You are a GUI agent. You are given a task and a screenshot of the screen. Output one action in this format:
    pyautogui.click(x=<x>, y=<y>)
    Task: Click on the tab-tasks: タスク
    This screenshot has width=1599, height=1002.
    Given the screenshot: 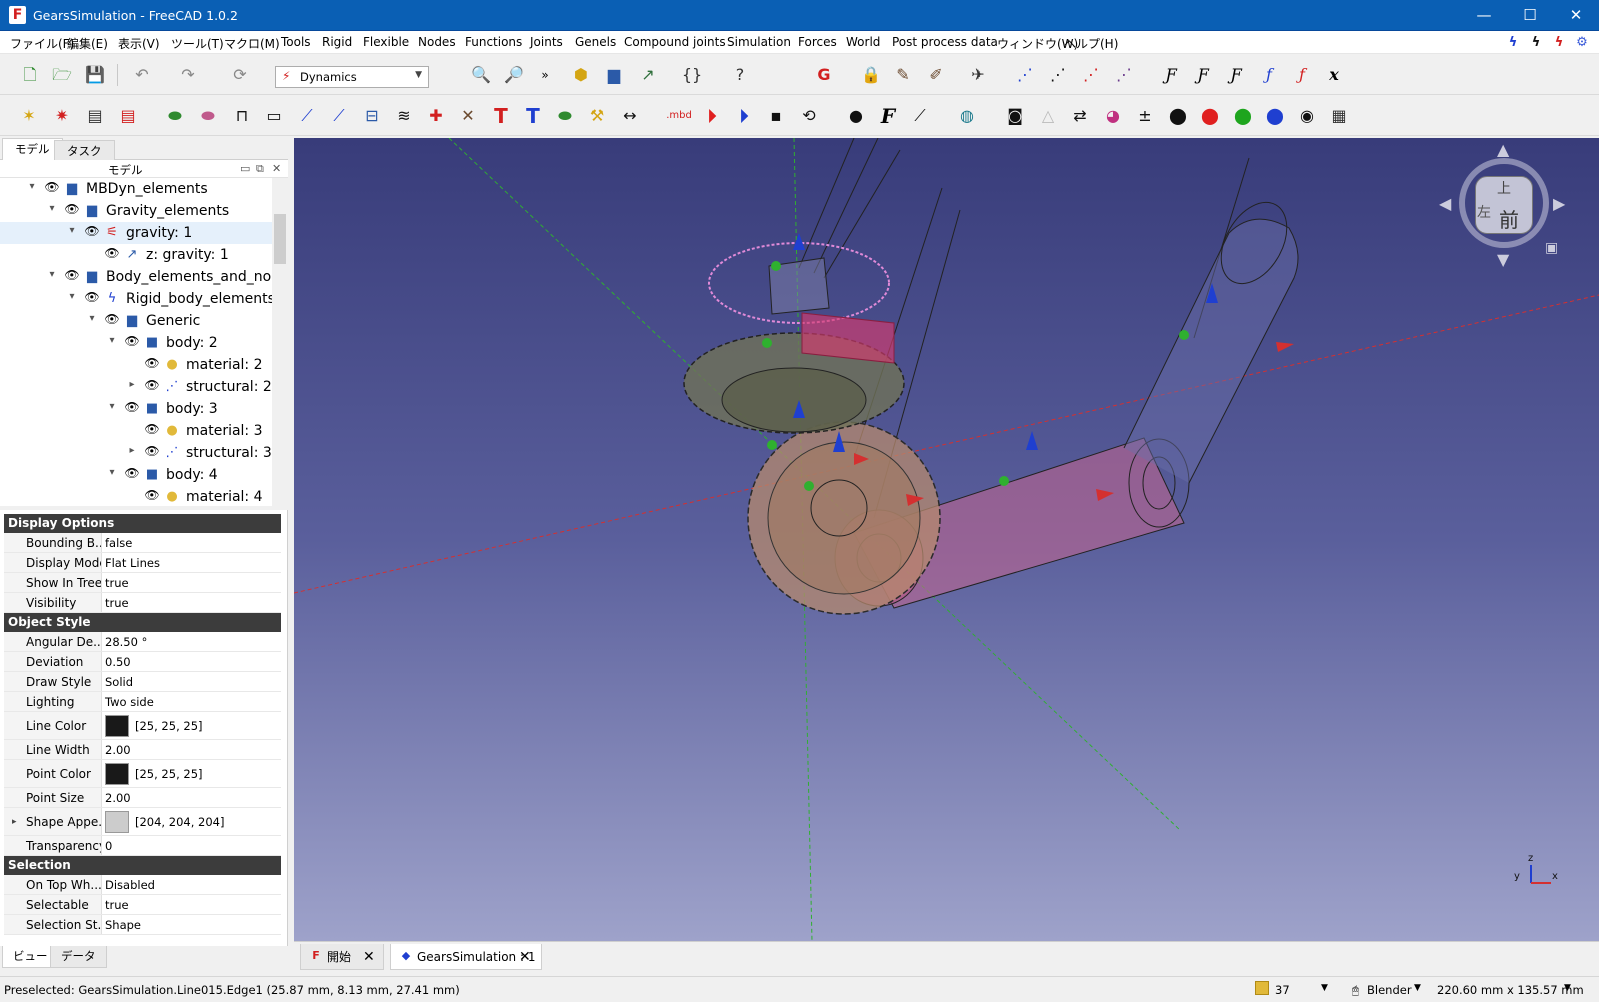 What is the action you would take?
    pyautogui.click(x=84, y=150)
    